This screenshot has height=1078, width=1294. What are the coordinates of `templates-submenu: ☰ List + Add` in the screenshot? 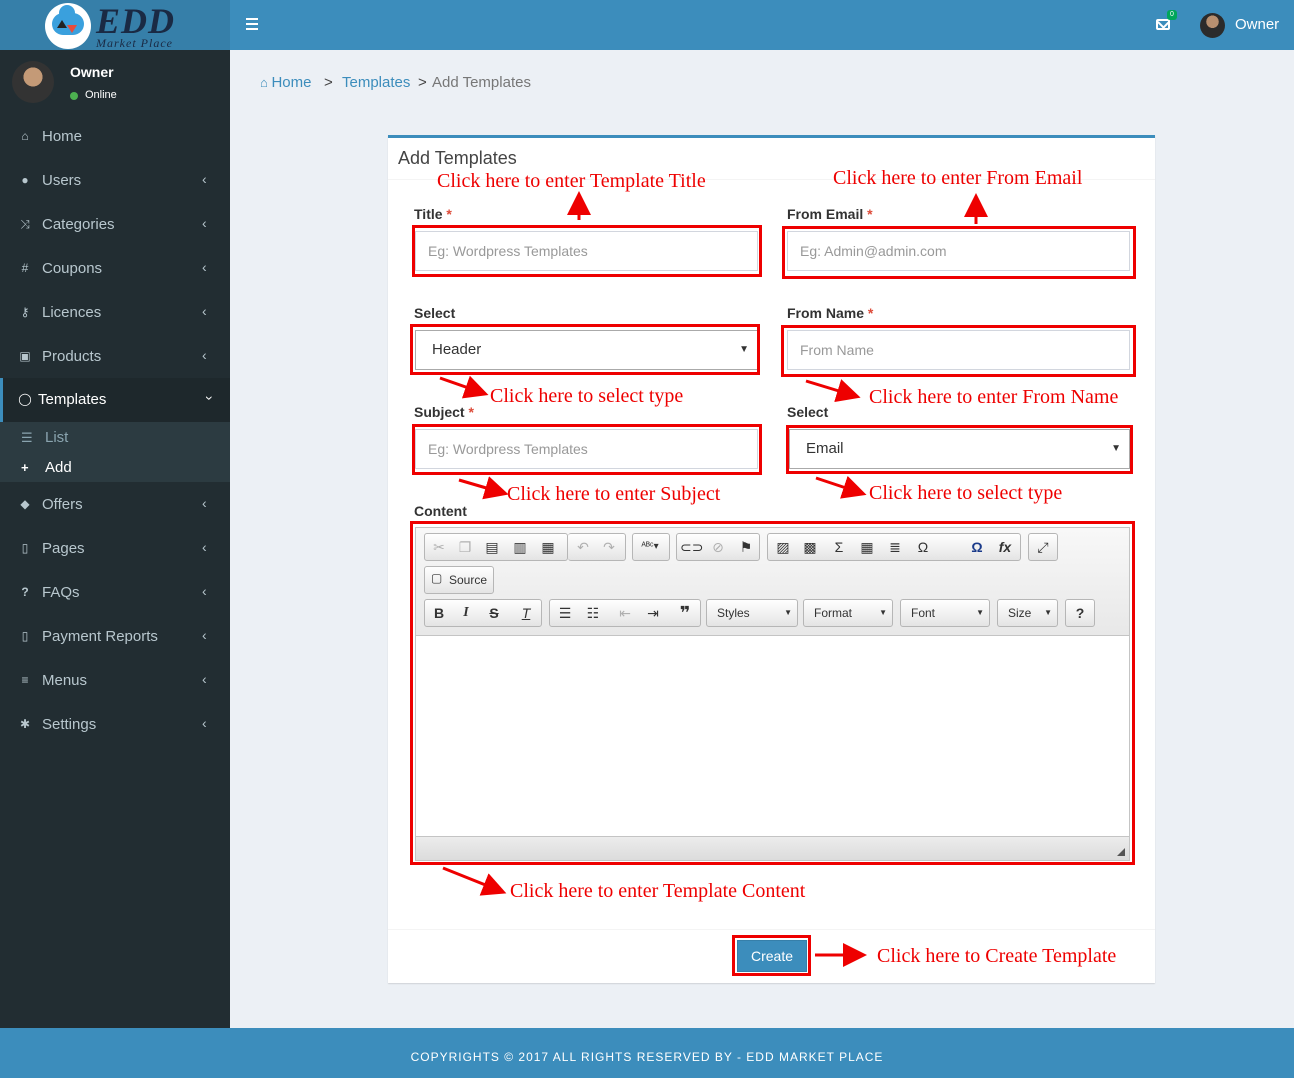 It's located at (115, 452).